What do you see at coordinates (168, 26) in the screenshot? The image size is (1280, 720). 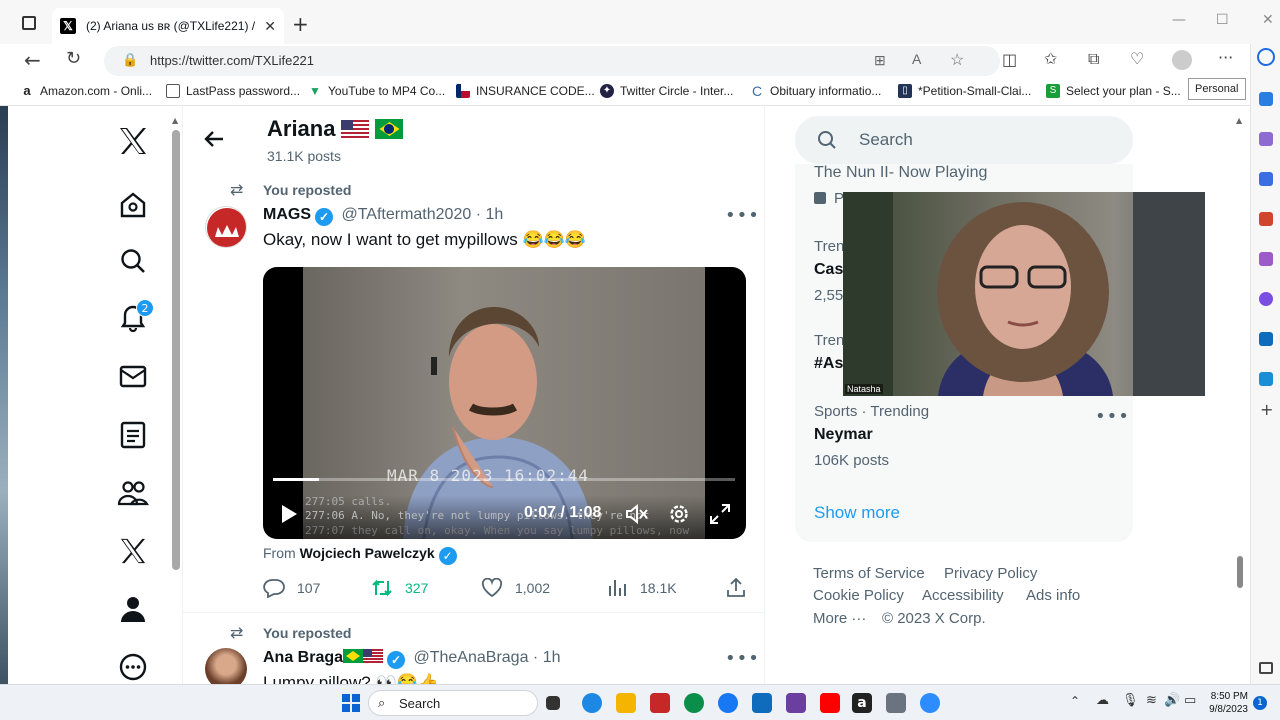 I see `browser-tab: 𝕏 (2) Ariana us ʙʀ (@TXLife221) / X ✕` at bounding box center [168, 26].